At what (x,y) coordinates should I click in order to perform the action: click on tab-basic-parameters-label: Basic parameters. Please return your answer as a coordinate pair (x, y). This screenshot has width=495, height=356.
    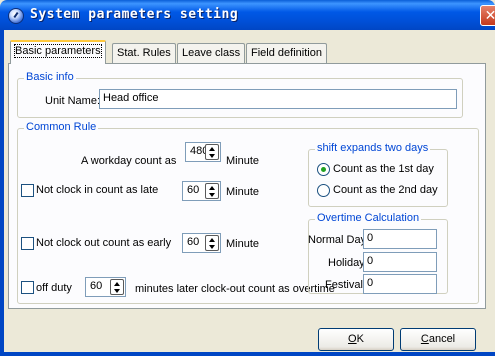
    Looking at the image, I should click on (58, 51).